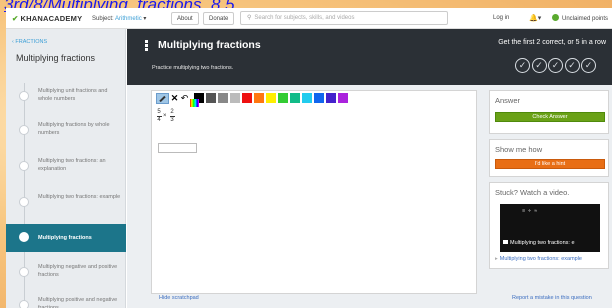 The image size is (612, 308). I want to click on video-panel-title: Stuck? Watch a video., so click(532, 192).